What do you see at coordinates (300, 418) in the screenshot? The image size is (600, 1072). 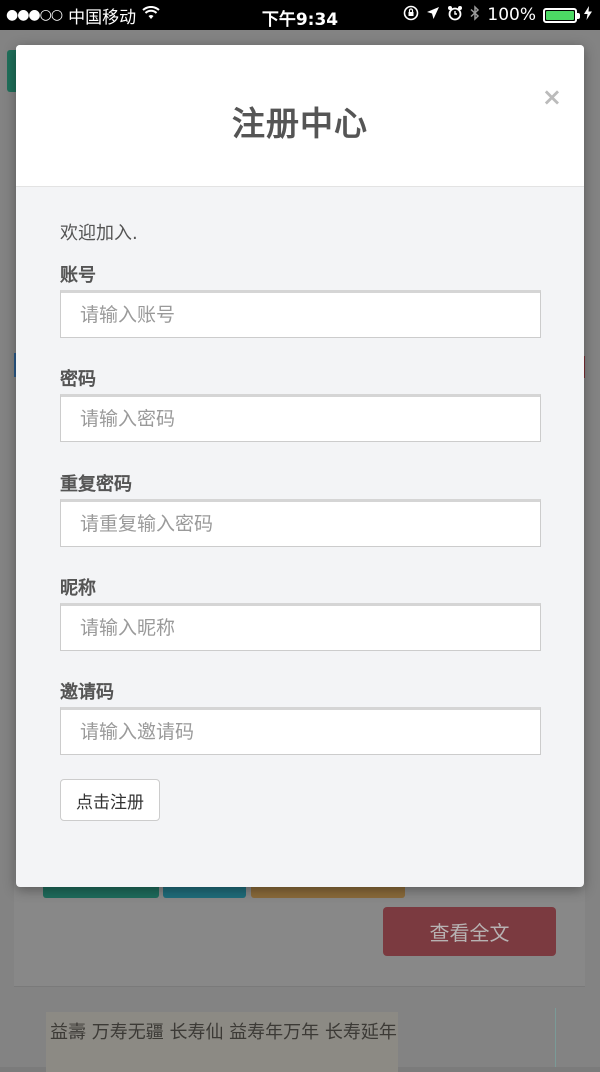 I see `password-input` at bounding box center [300, 418].